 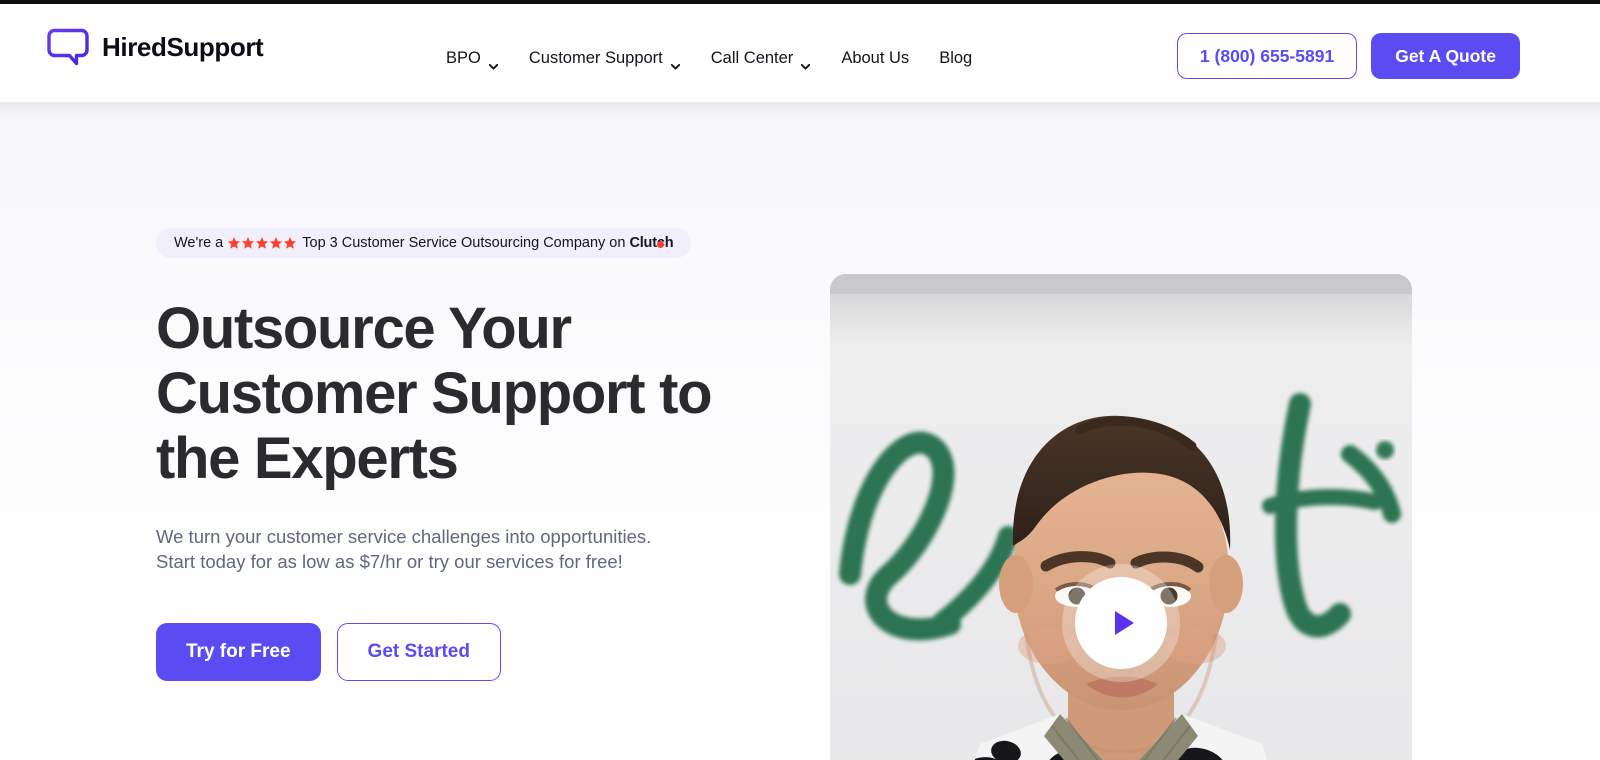 I want to click on clutch-wordmark: Clutch, so click(x=651, y=243).